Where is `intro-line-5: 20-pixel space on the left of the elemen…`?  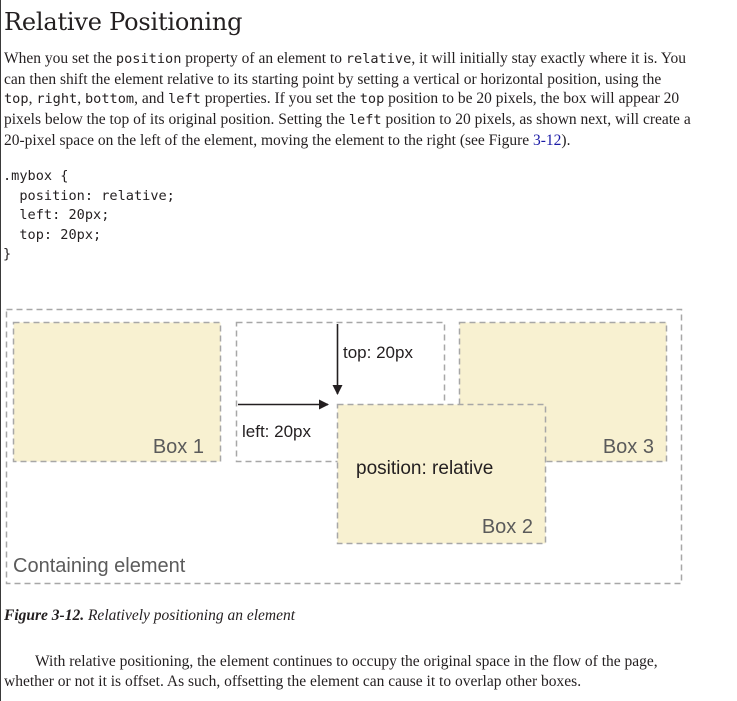 intro-line-5: 20-pixel space on the left of the elemen… is located at coordinates (370, 141).